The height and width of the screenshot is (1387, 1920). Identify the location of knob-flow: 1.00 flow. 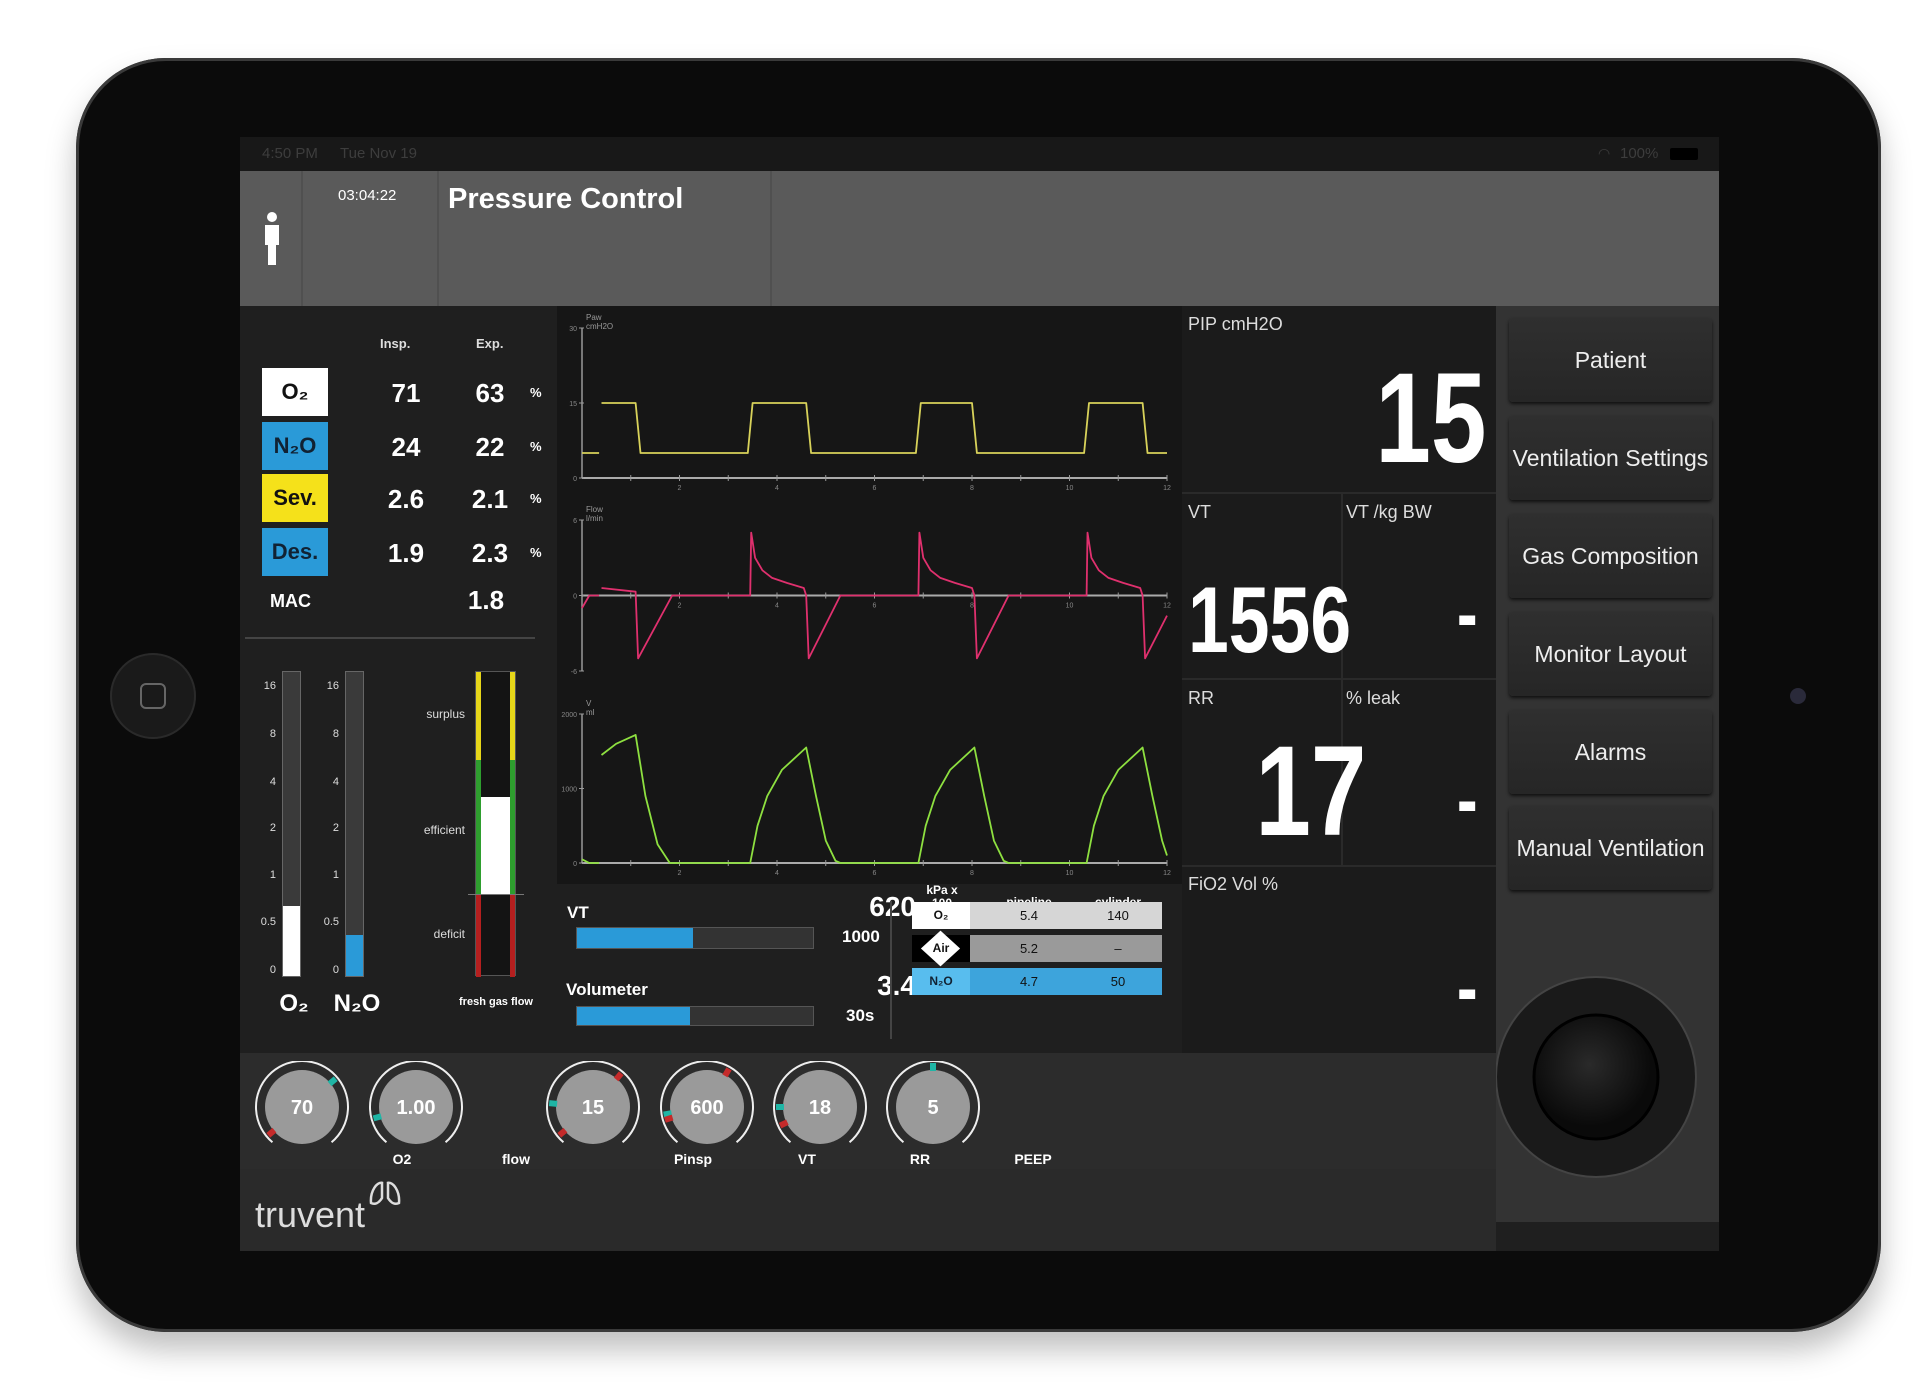
(448, 1118).